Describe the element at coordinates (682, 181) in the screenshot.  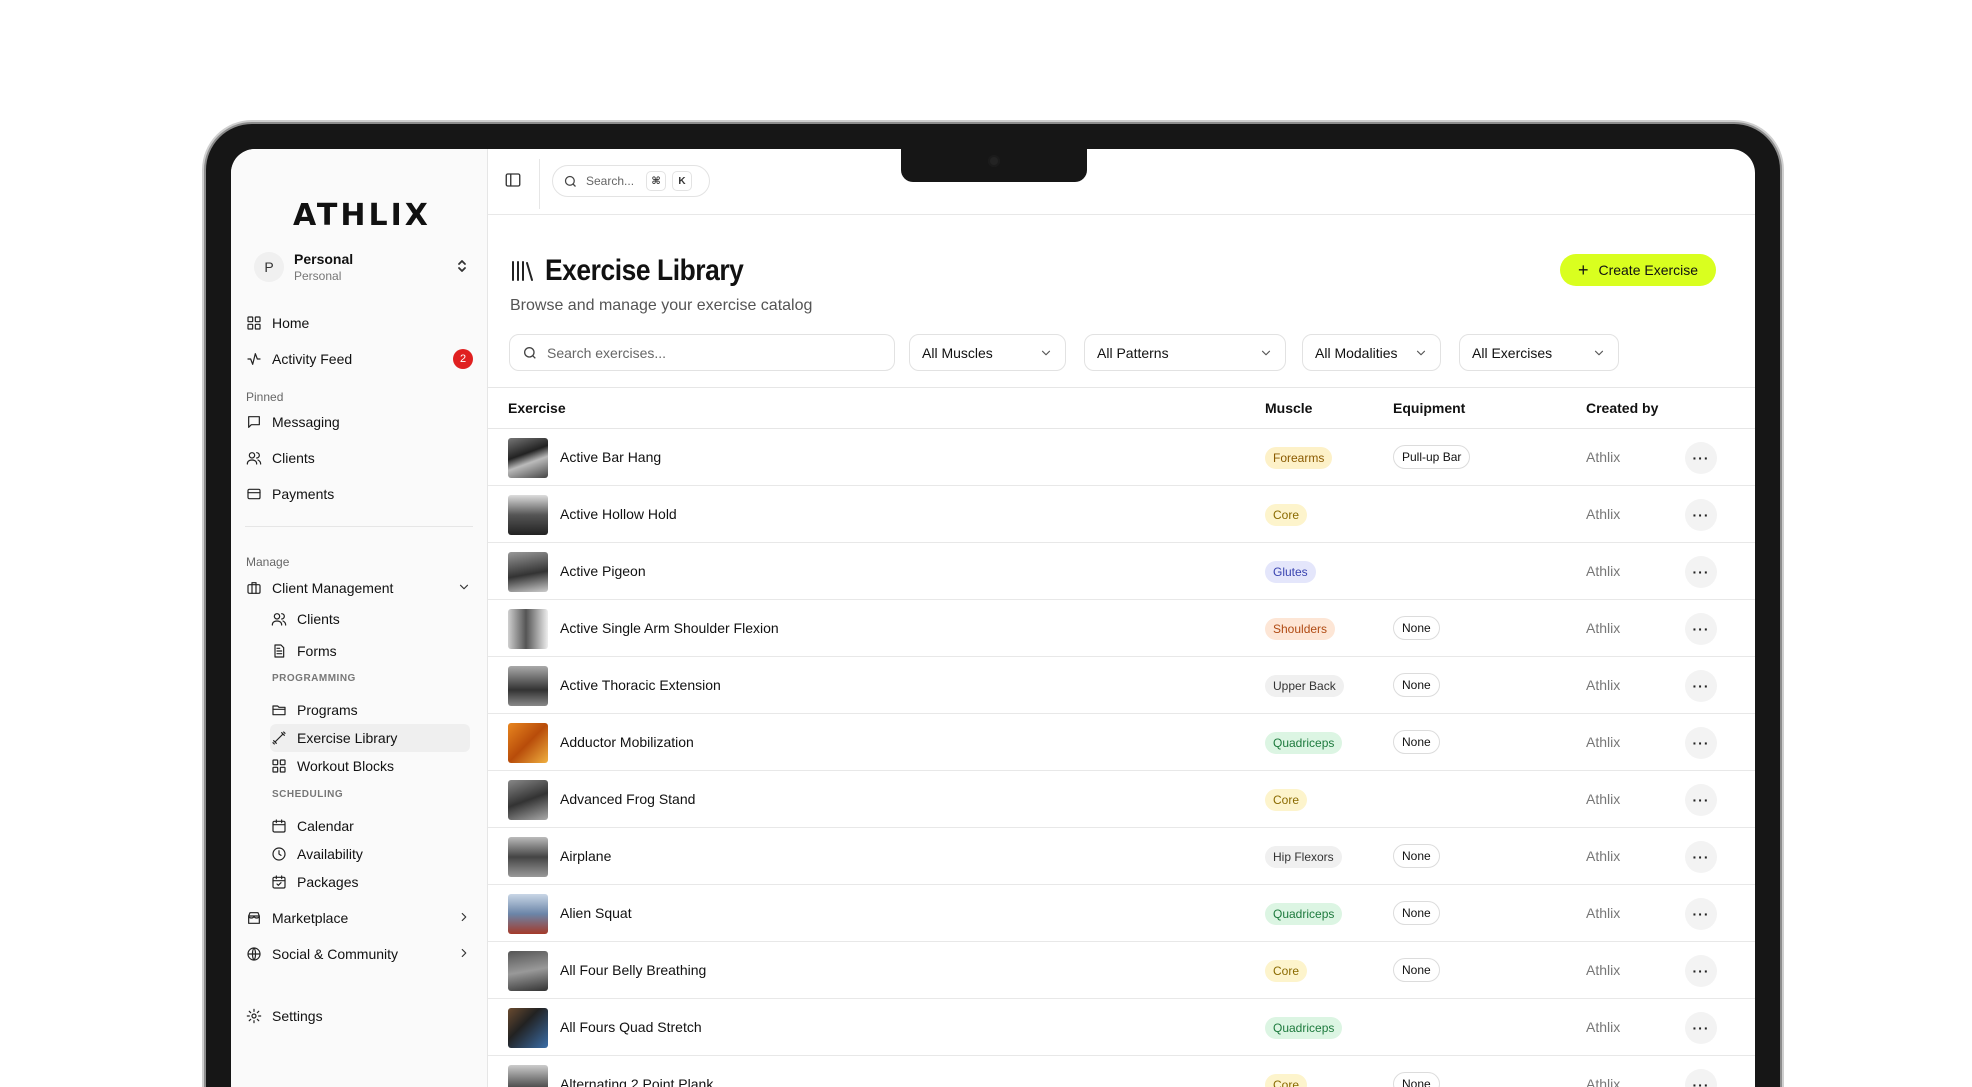
I see `kbd-k: K` at that location.